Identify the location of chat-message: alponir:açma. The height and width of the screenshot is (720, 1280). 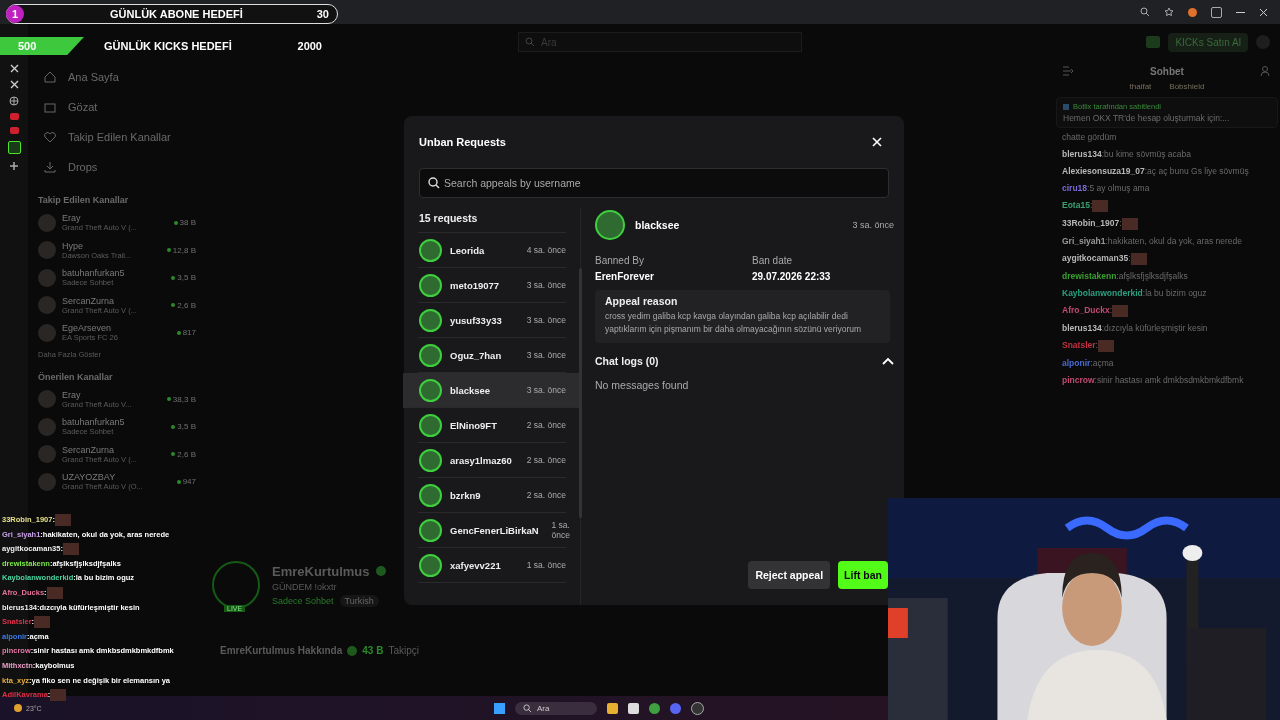
(1088, 364).